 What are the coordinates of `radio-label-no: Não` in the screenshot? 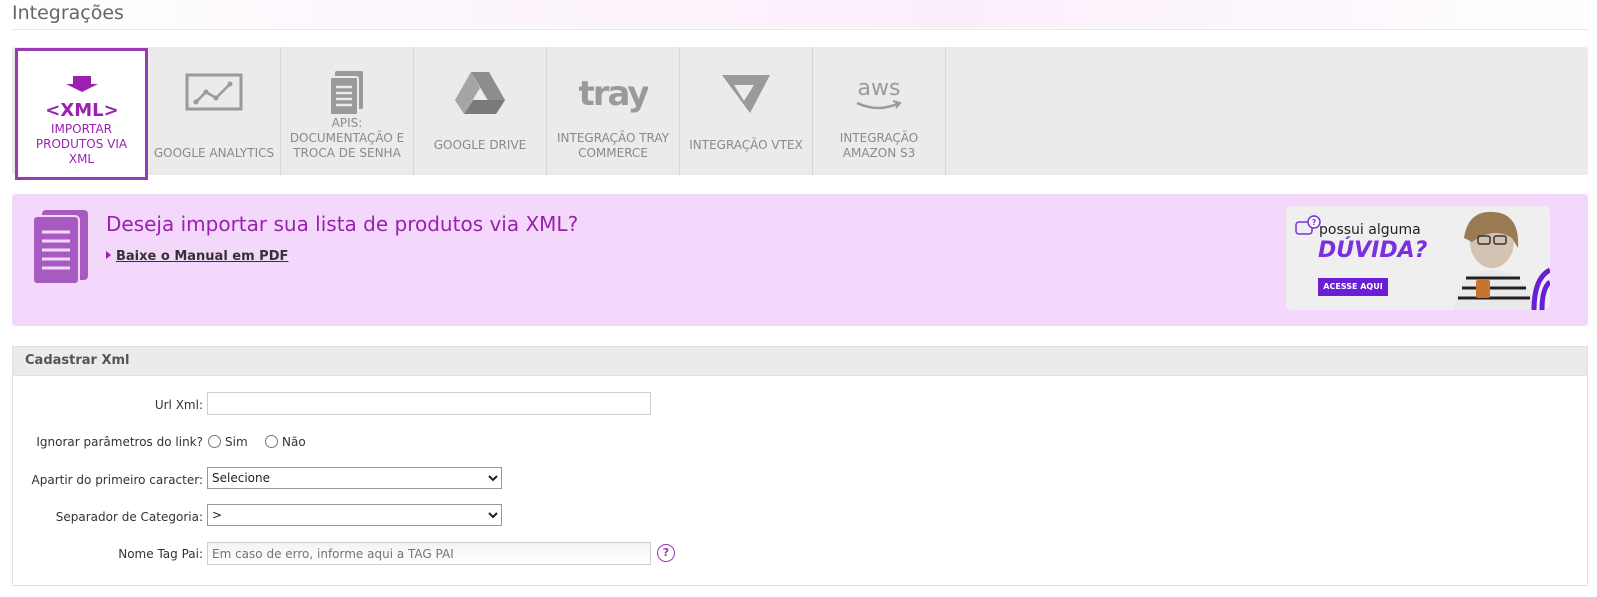 It's located at (294, 442).